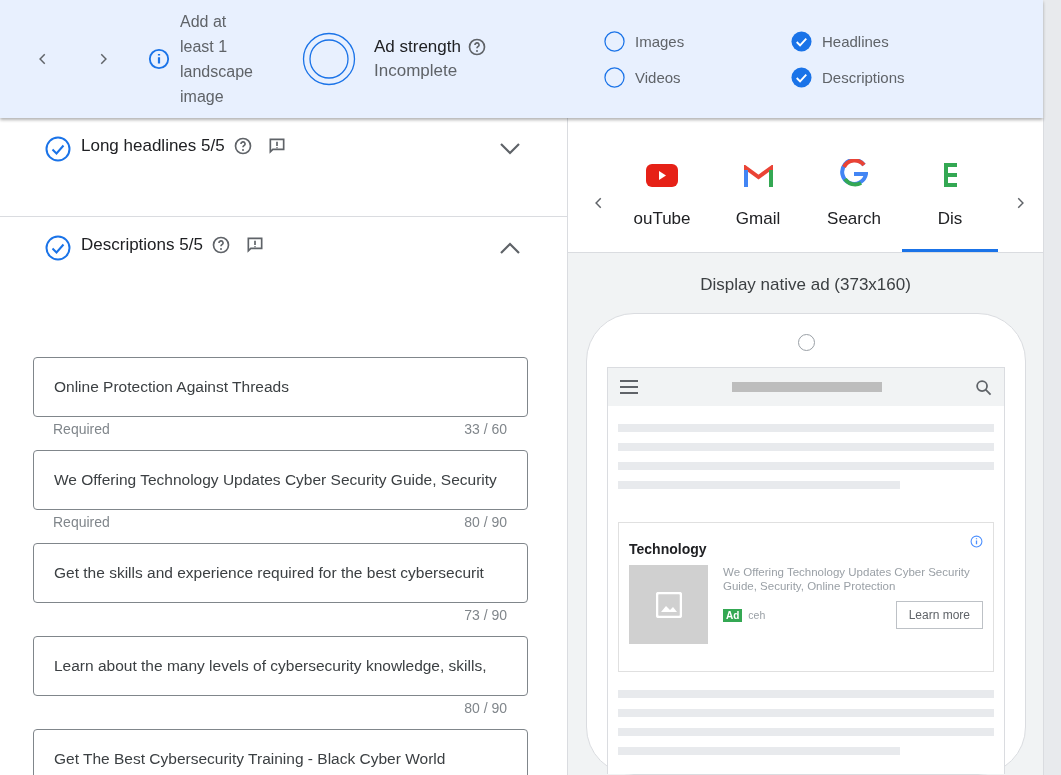 The width and height of the screenshot is (1061, 775). What do you see at coordinates (854, 173) in the screenshot?
I see `g-logo-icon` at bounding box center [854, 173].